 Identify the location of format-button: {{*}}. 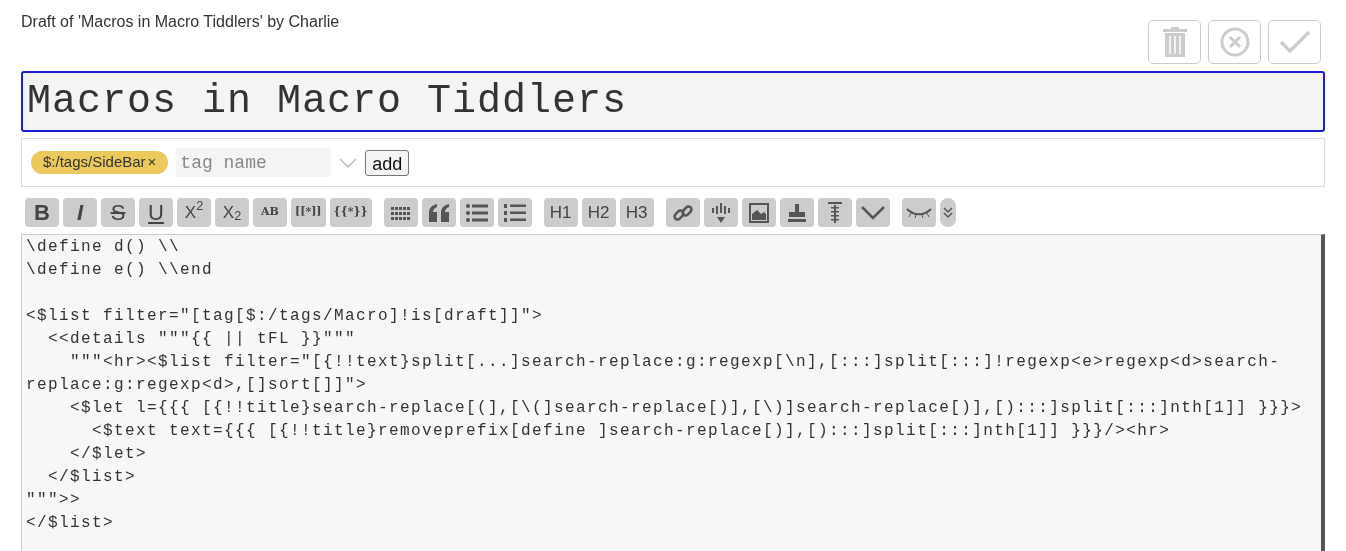
(350, 212).